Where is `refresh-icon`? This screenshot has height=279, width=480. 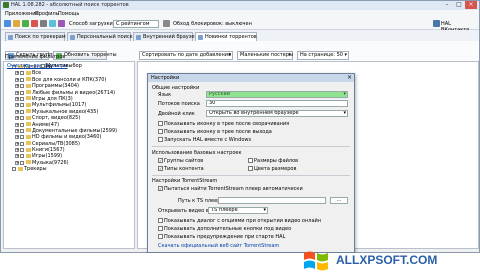 refresh-icon is located at coordinates (52, 23).